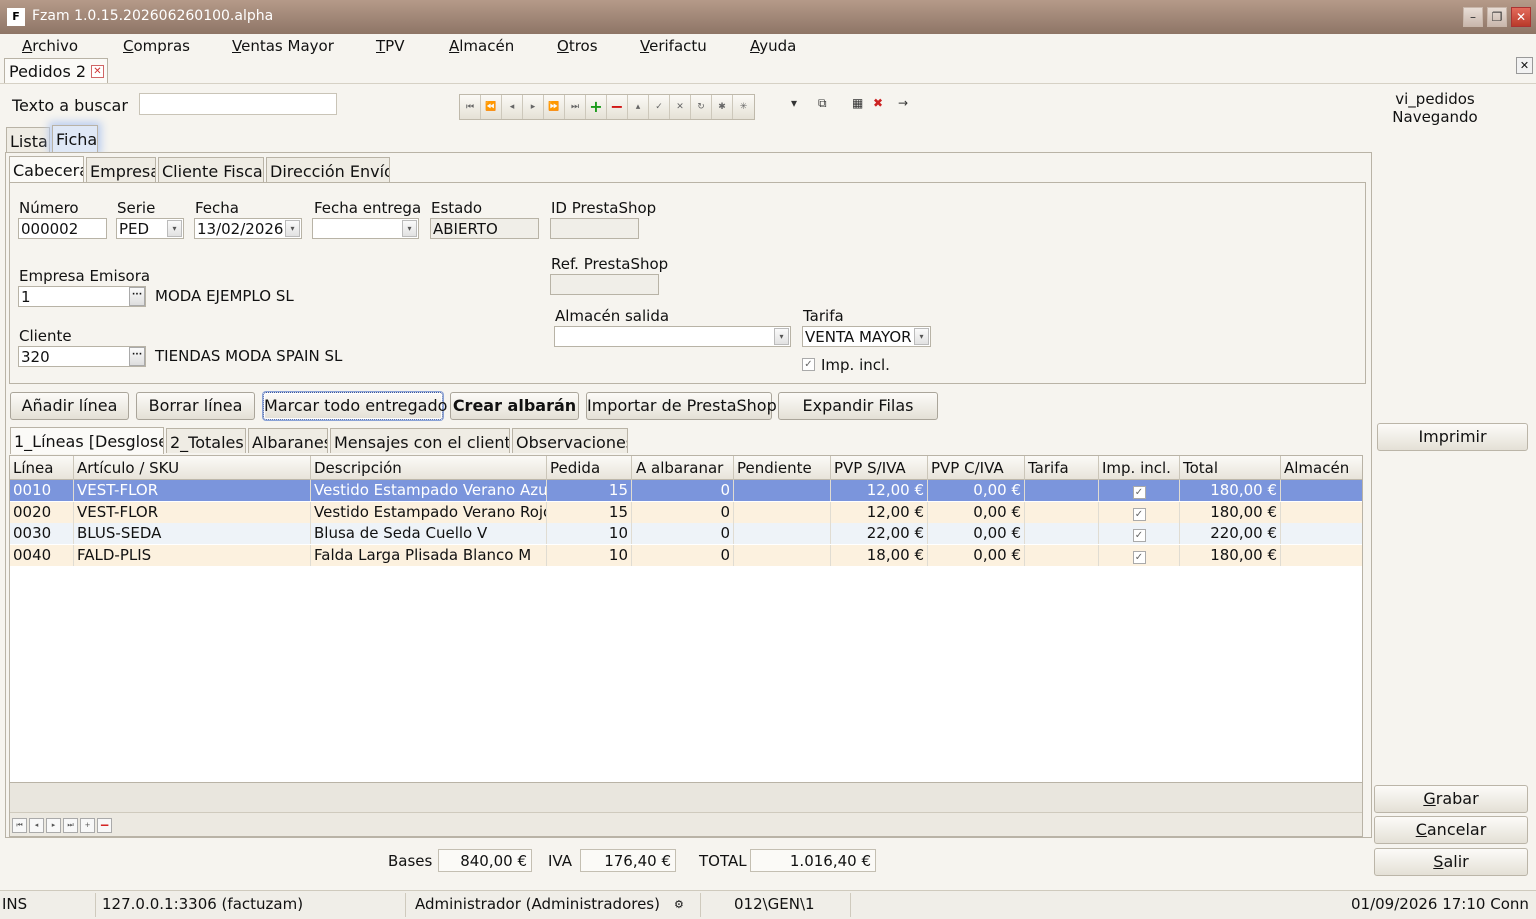  Describe the element at coordinates (673, 46) in the screenshot. I see `menu-verifactu: Verifactu` at that location.